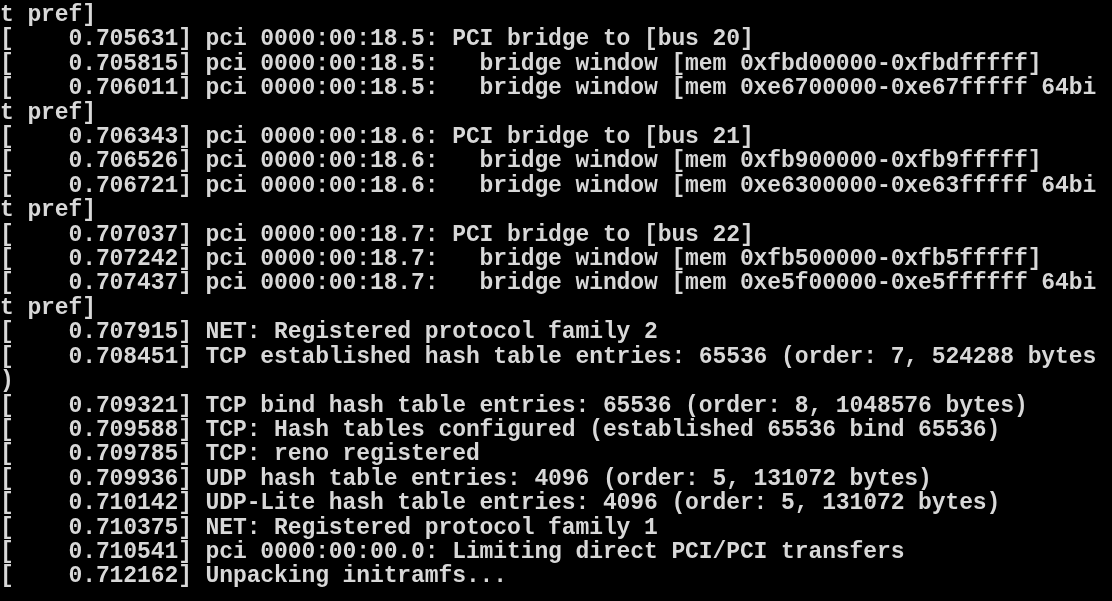 The height and width of the screenshot is (601, 1112). Describe the element at coordinates (548, 186) in the screenshot. I see `console-line: [ 0.706721] pci 0000:00:18.6: bridge window [mem 0xe6300000-0xe63fffff 64bi` at that location.